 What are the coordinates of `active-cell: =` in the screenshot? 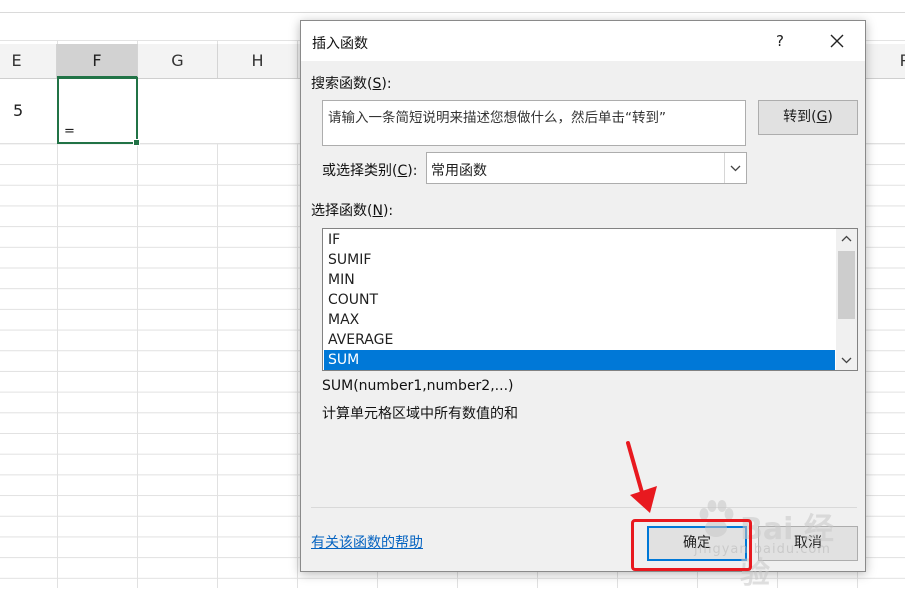 It's located at (98, 111).